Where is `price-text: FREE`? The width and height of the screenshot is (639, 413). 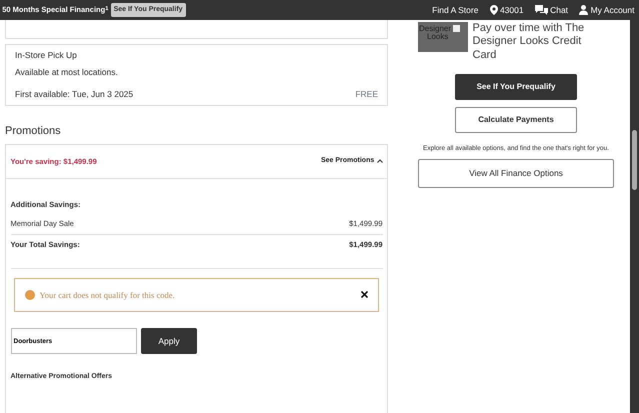
price-text: FREE is located at coordinates (366, 94).